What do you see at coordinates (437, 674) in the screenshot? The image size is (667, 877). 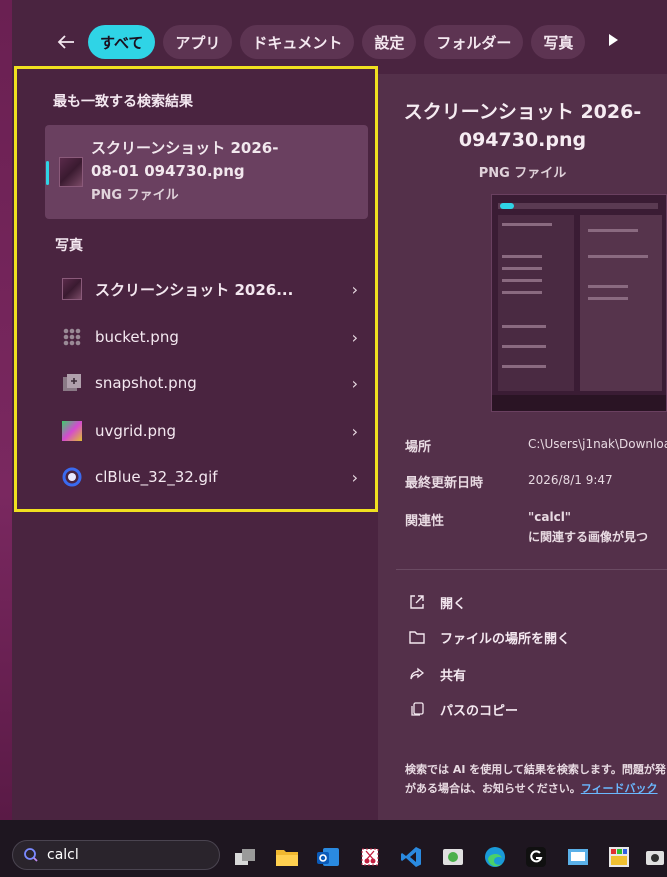 I see `share-action: 共有` at bounding box center [437, 674].